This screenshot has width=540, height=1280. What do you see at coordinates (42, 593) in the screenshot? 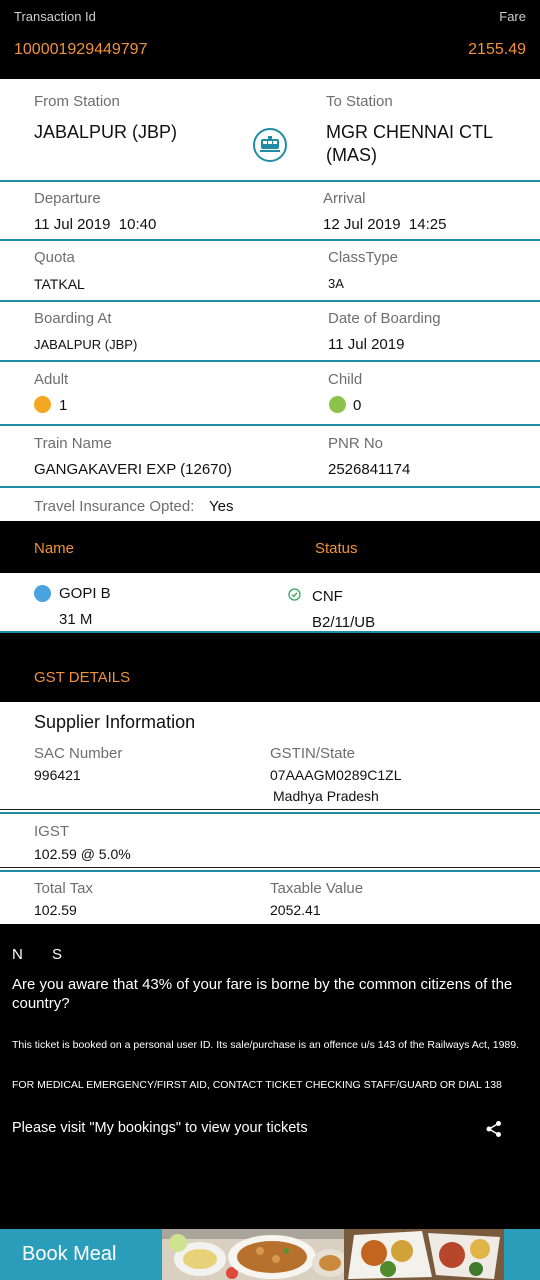
I see `passenger-icon` at bounding box center [42, 593].